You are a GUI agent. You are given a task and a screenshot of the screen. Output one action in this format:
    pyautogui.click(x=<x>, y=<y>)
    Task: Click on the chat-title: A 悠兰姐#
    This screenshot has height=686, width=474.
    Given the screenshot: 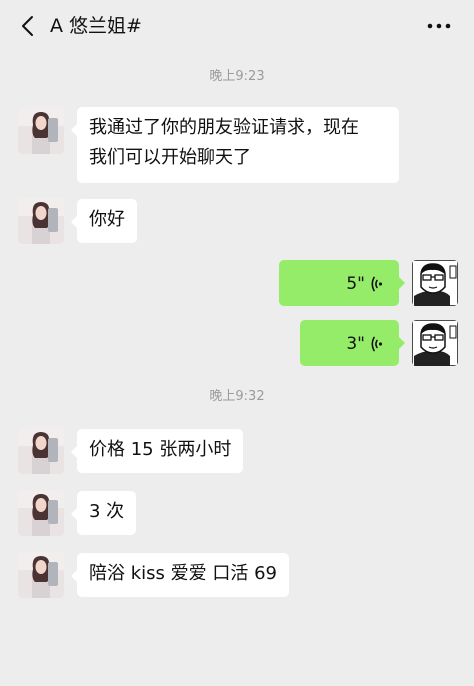 What is the action you would take?
    pyautogui.click(x=96, y=26)
    